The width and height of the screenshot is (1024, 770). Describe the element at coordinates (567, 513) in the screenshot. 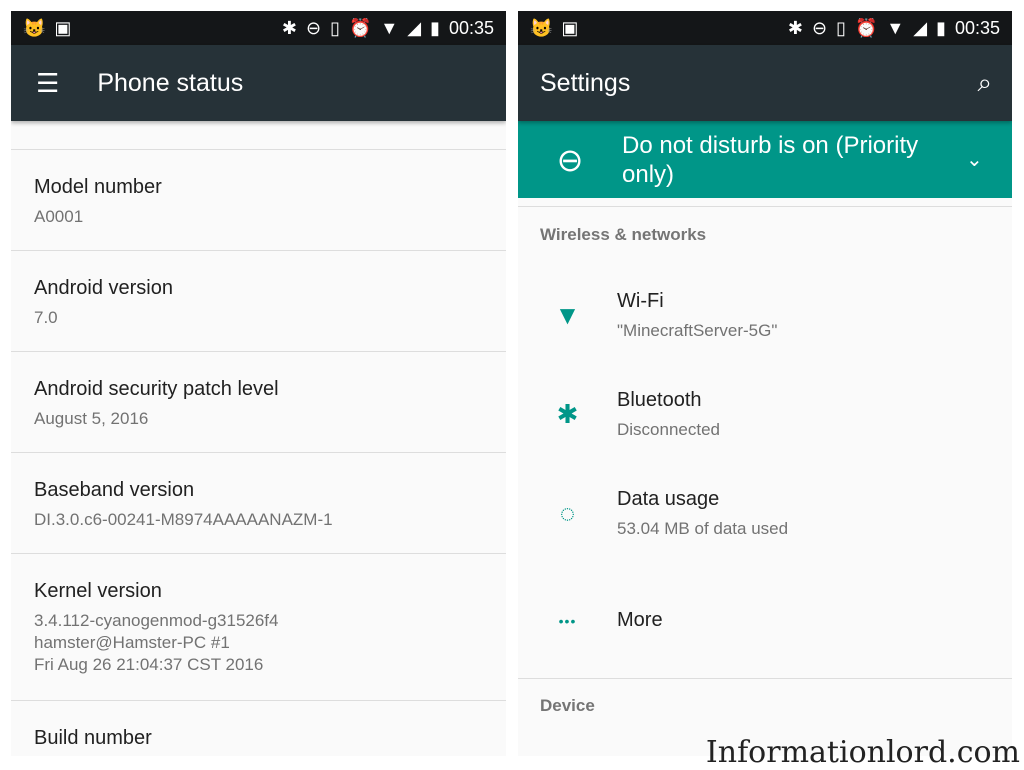

I see `data-usage-icon: ◌` at that location.